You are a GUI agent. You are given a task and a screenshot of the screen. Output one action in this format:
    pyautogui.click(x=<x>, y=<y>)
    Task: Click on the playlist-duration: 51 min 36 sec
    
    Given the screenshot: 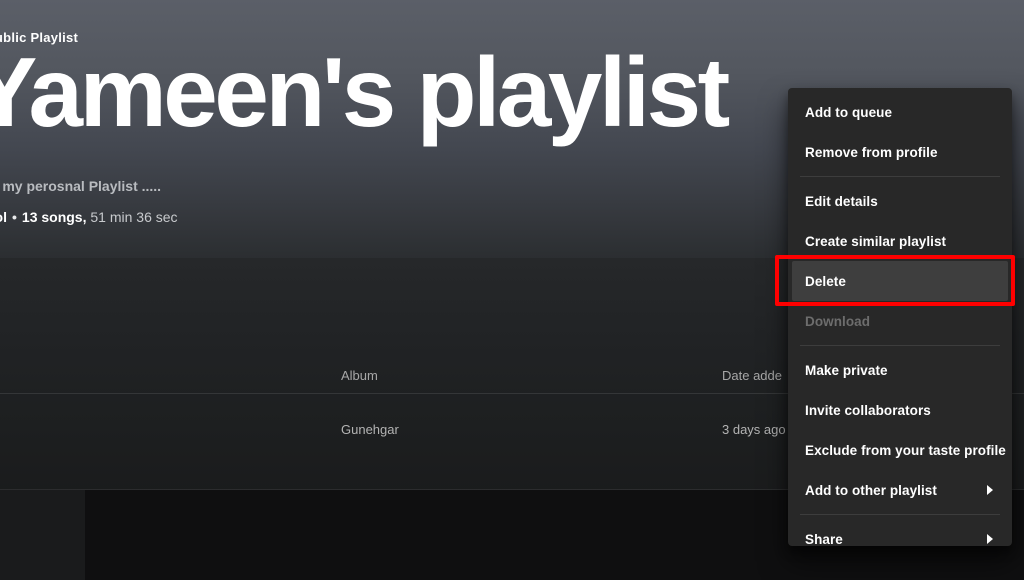 What is the action you would take?
    pyautogui.click(x=134, y=217)
    